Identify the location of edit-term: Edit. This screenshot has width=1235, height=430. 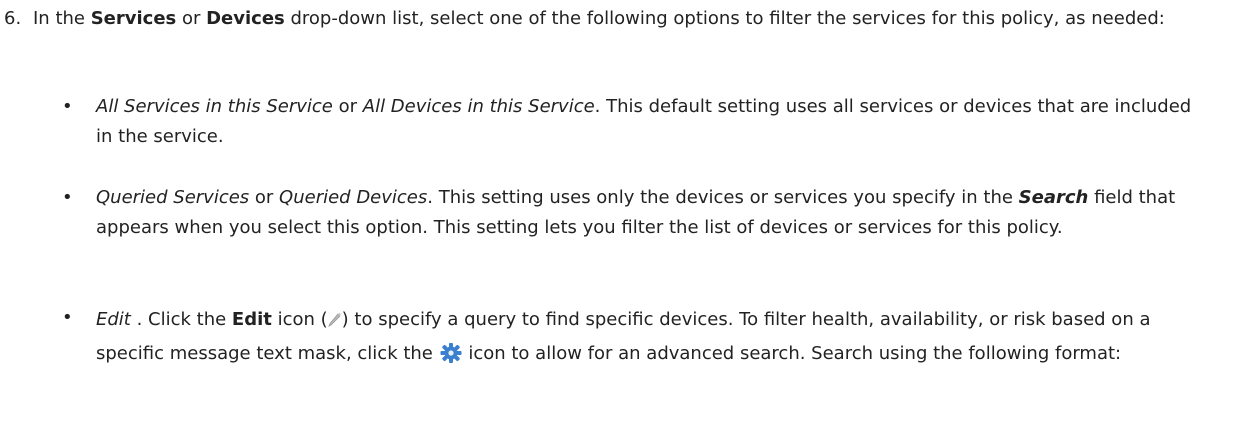
(251, 319).